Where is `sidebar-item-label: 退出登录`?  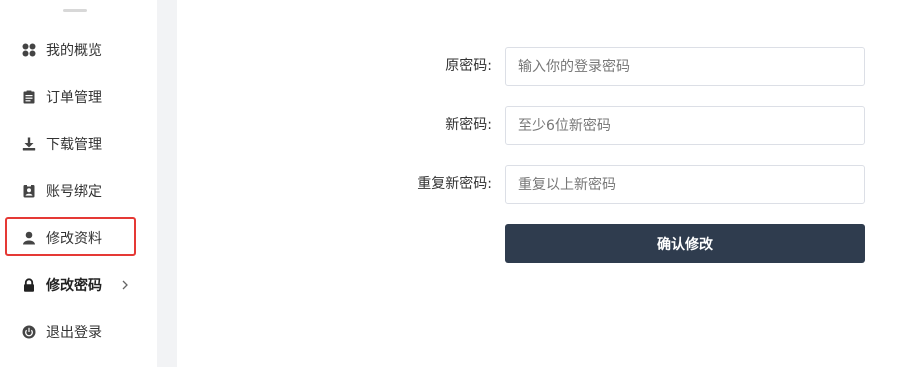
sidebar-item-label: 退出登录 is located at coordinates (74, 333).